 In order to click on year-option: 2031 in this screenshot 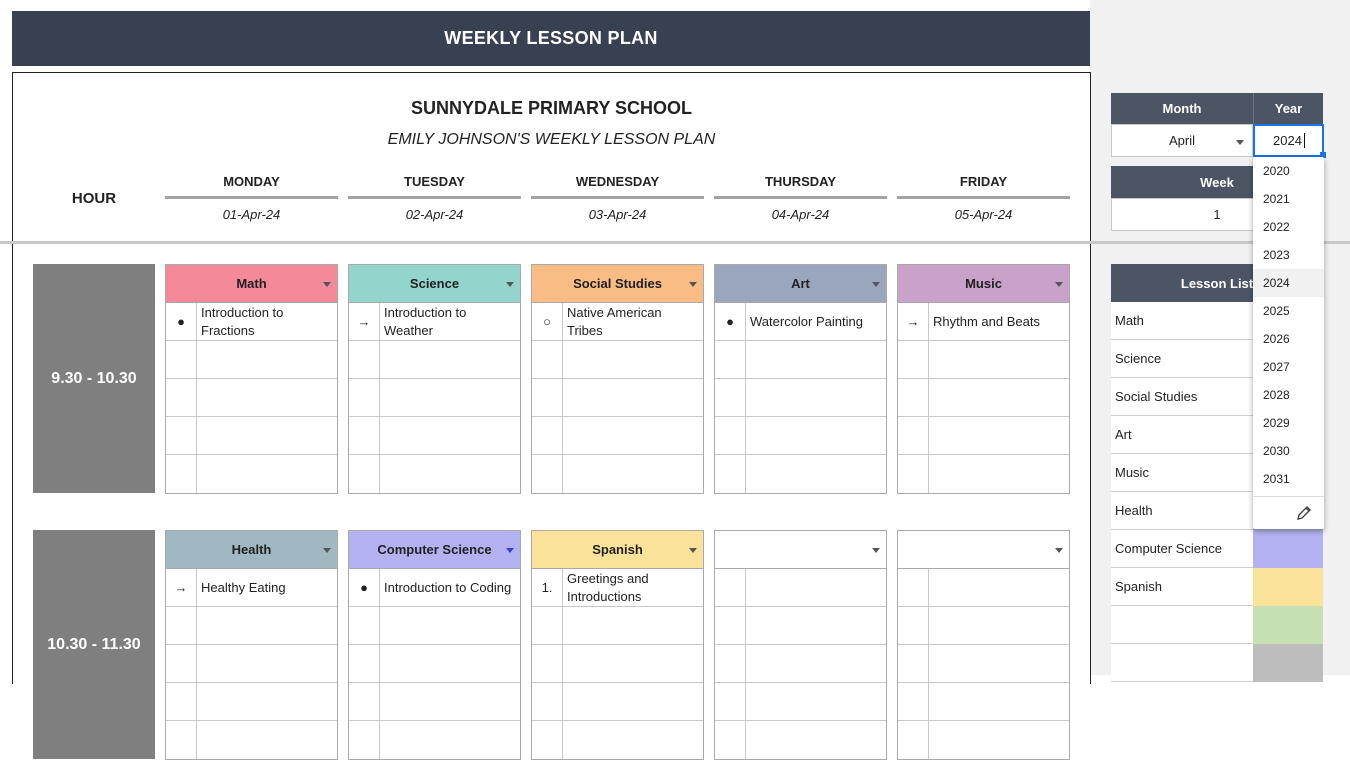, I will do `click(1288, 479)`.